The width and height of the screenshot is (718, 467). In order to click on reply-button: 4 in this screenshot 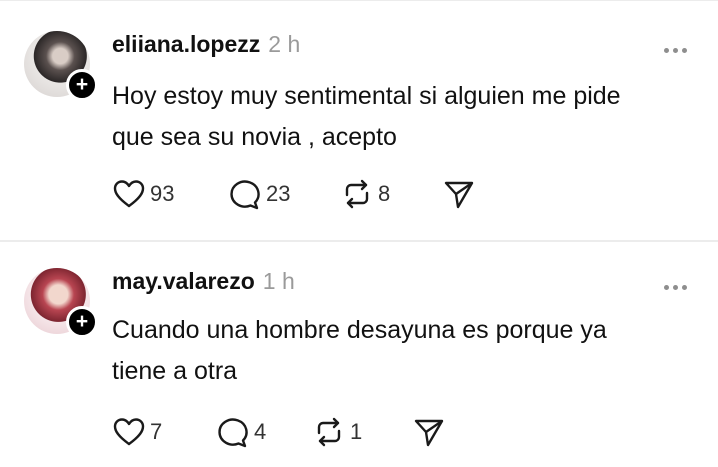, I will do `click(240, 432)`.